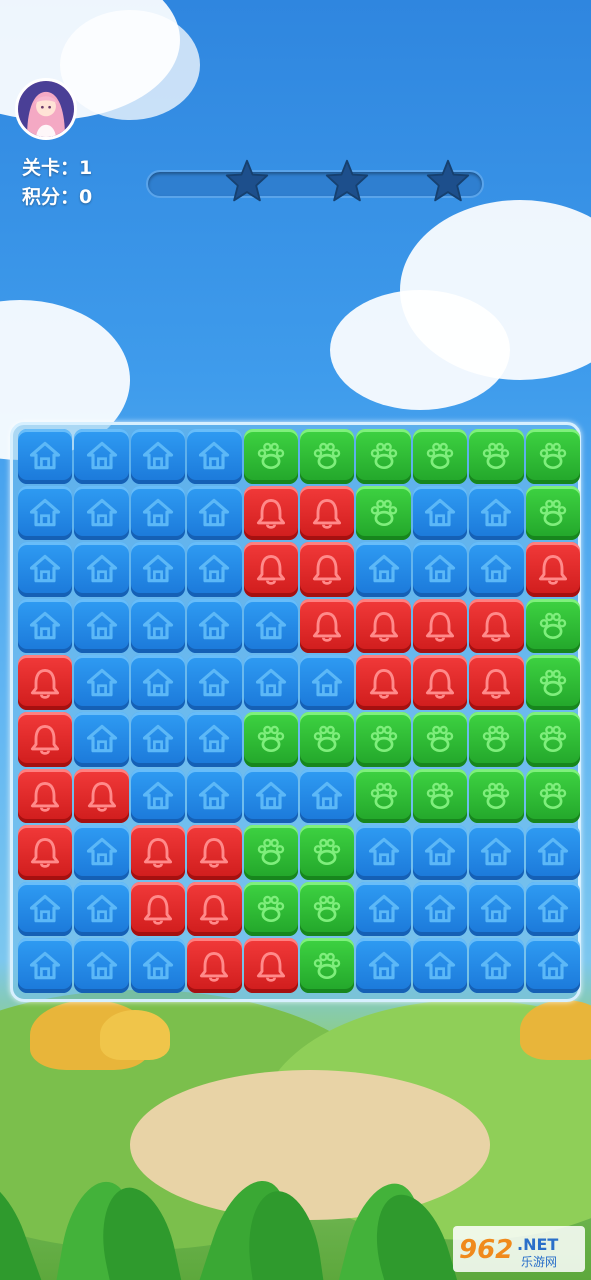 The height and width of the screenshot is (1280, 591). What do you see at coordinates (270, 626) in the screenshot?
I see `tile-blue-r4-c5` at bounding box center [270, 626].